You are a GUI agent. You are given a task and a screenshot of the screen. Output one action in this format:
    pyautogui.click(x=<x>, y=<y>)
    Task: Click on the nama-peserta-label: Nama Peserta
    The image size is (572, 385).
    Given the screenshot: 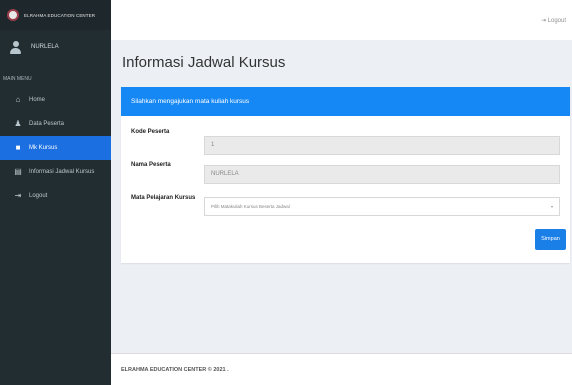 What is the action you would take?
    pyautogui.click(x=151, y=165)
    